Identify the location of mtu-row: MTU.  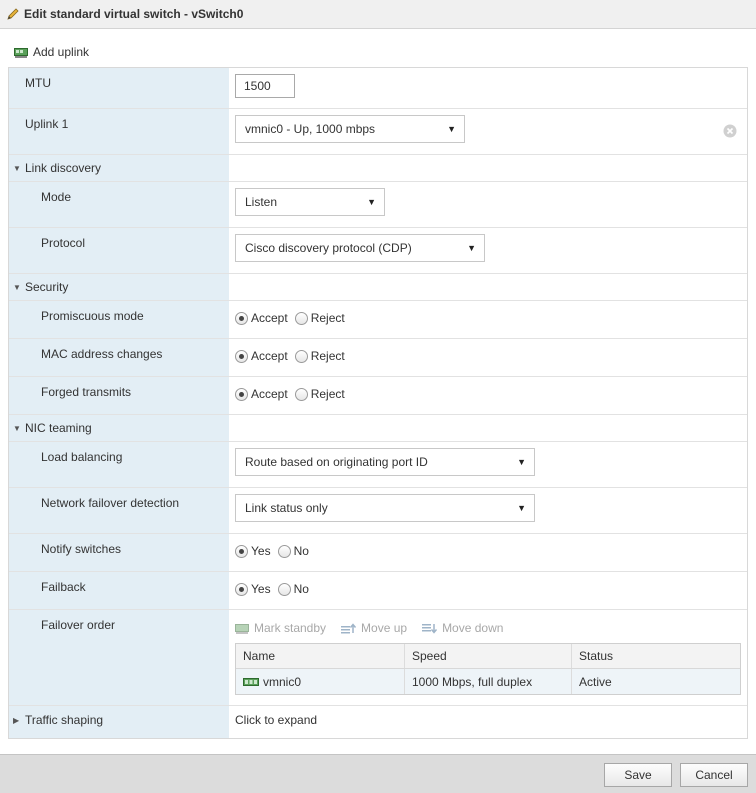
(378, 88).